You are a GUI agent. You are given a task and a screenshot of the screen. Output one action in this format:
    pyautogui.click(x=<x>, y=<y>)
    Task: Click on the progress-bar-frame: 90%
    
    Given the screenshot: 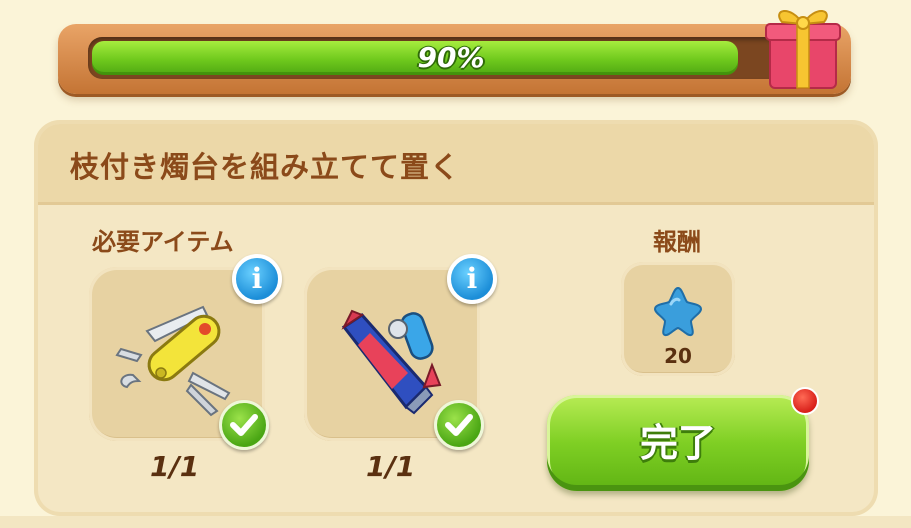 What is the action you would take?
    pyautogui.click(x=454, y=59)
    